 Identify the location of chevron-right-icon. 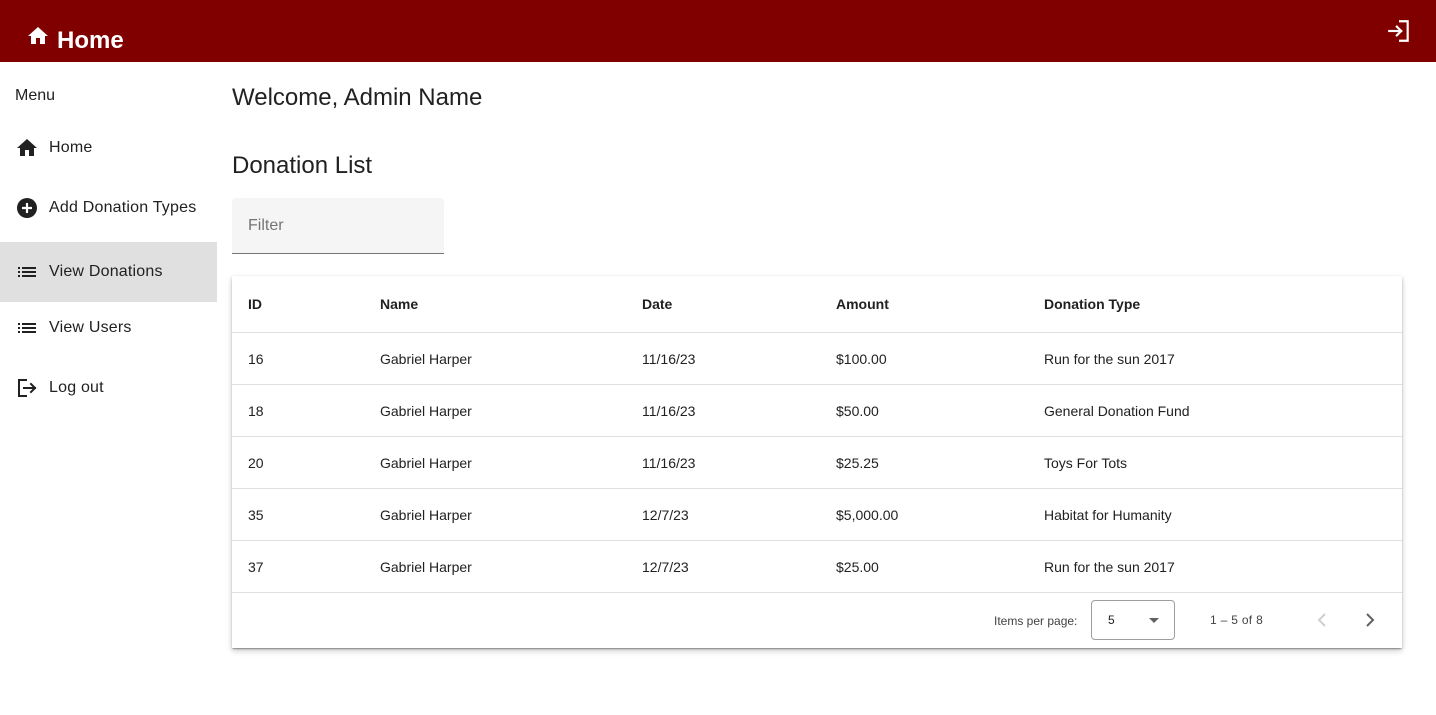
(1370, 620).